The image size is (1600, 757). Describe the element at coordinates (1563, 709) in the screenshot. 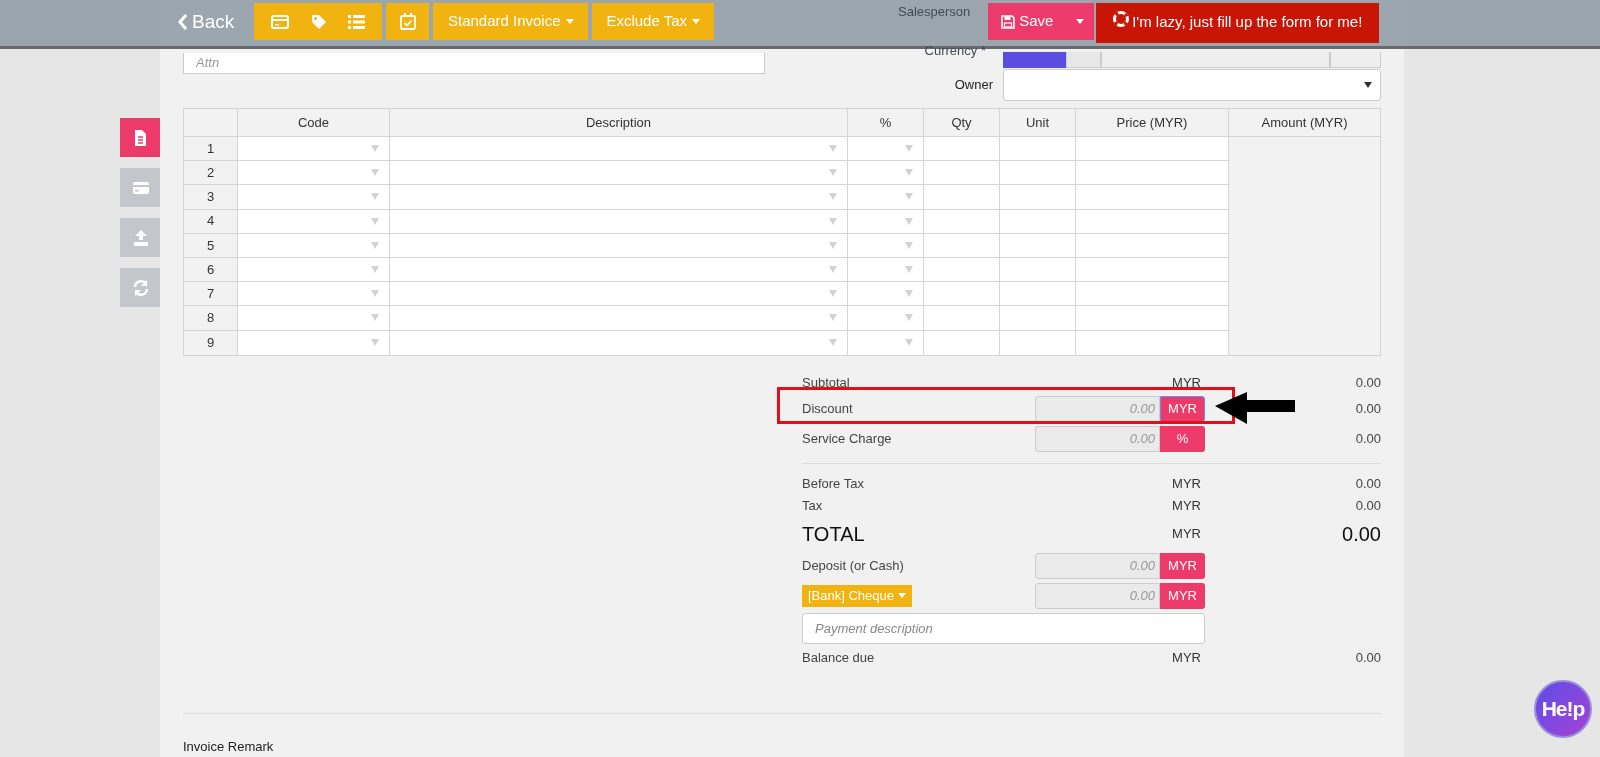

I see `help-button: He!p` at that location.